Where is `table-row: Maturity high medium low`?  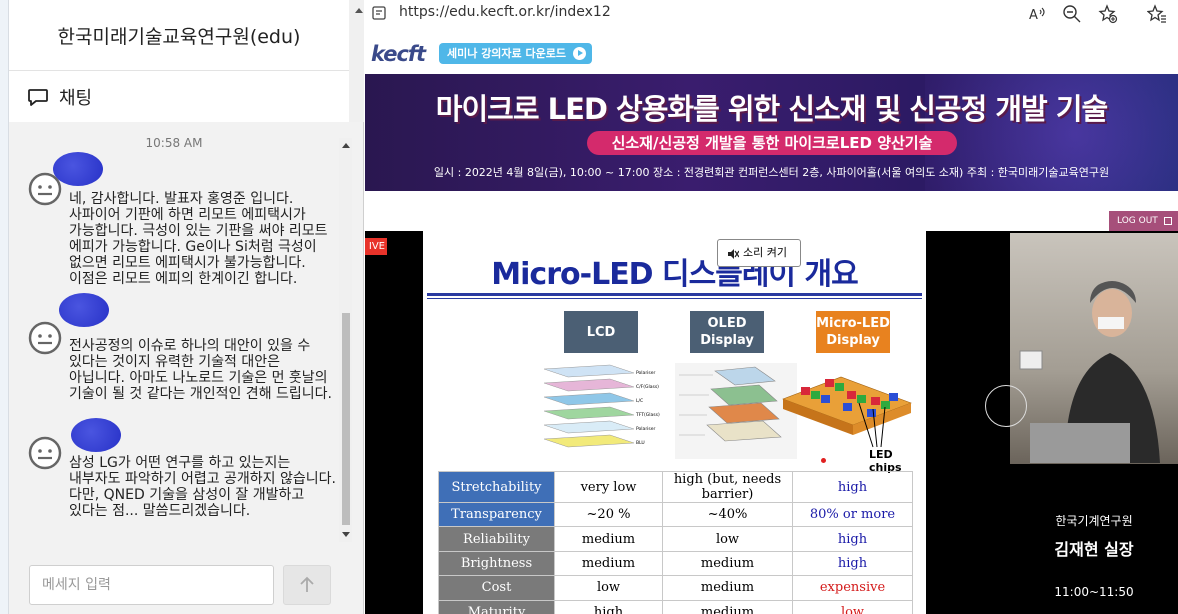
table-row: Maturity high medium low is located at coordinates (675, 606).